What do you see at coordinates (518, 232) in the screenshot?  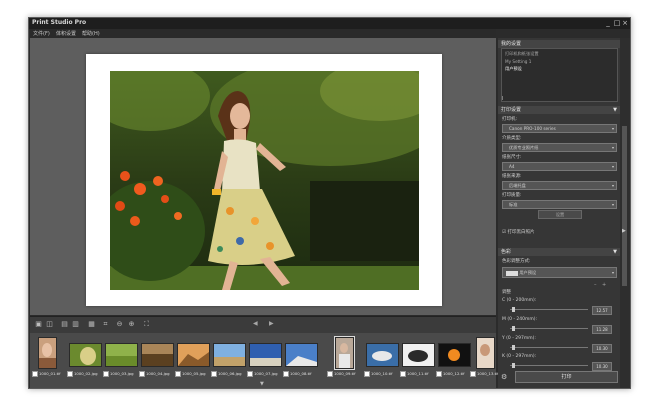 I see `bw-checkbox: ☑ 打印黑白照片` at bounding box center [518, 232].